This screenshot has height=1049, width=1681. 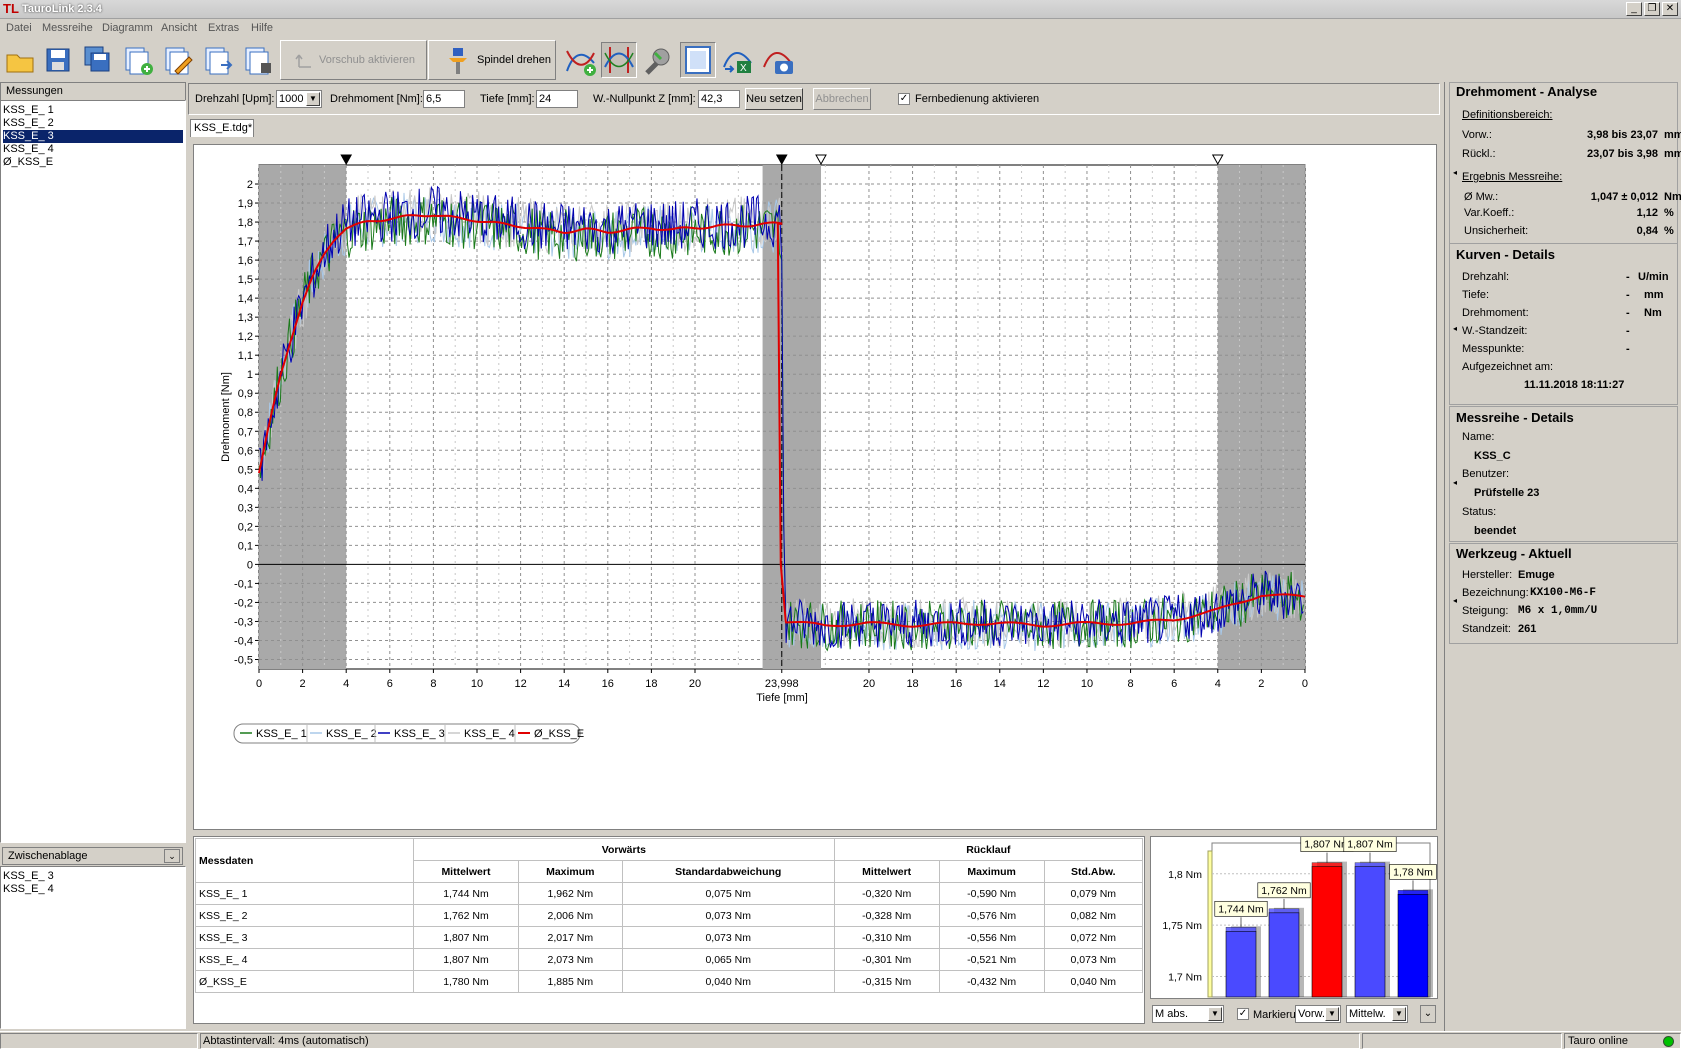 What do you see at coordinates (93, 110) in the screenshot?
I see `list-item: KSS_E_ 1` at bounding box center [93, 110].